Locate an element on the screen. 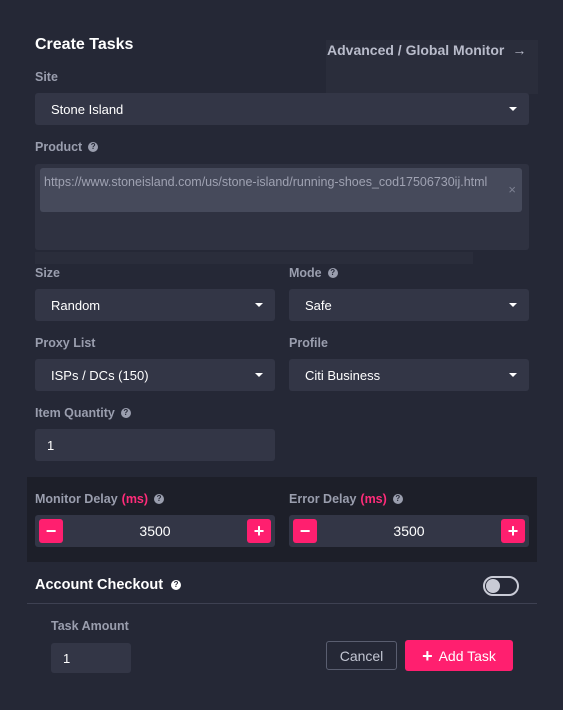 Image resolution: width=563 pixels, height=710 pixels. size-label: Size is located at coordinates (47, 273).